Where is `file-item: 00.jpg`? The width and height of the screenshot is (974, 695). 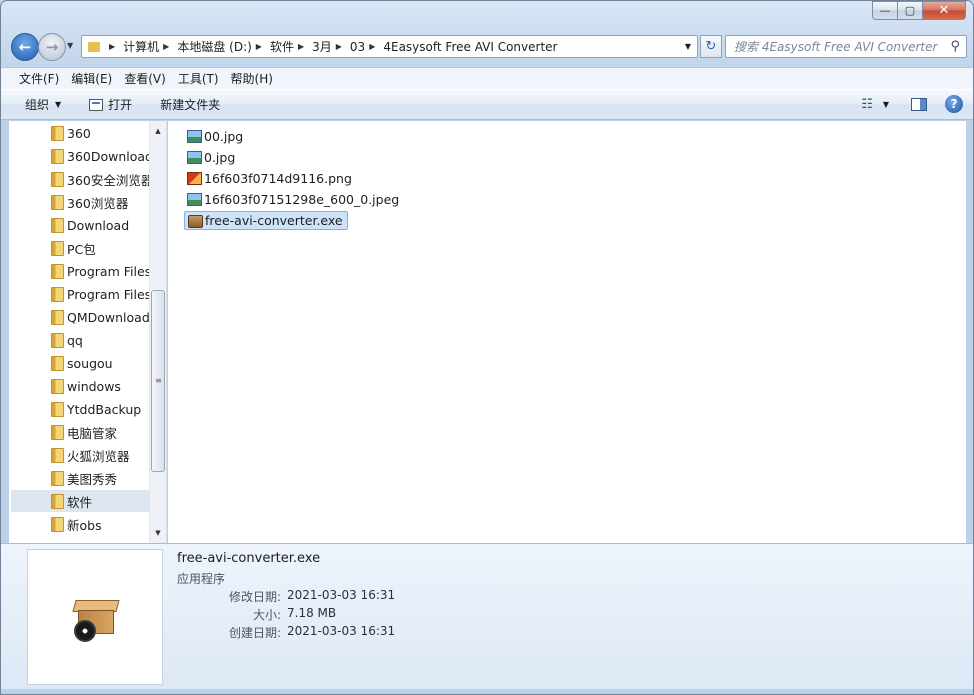 file-item: 00.jpg is located at coordinates (215, 136).